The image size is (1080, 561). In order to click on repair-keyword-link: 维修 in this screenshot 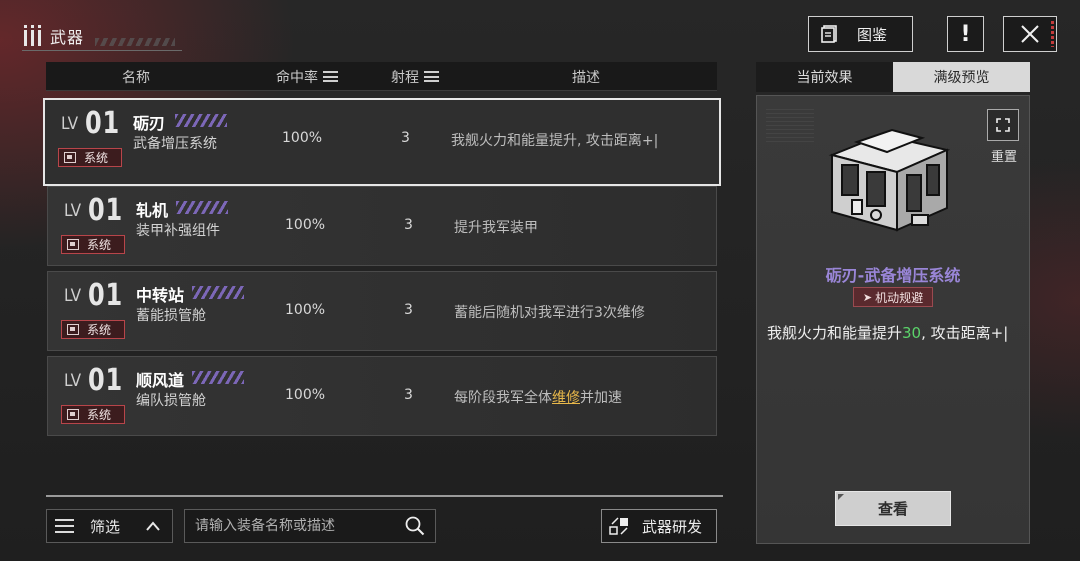, I will do `click(566, 398)`.